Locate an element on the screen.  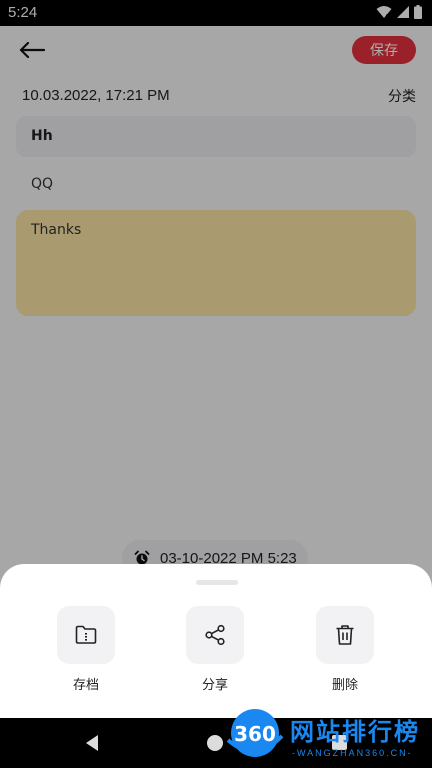
archive-label: 存档 is located at coordinates (85, 685).